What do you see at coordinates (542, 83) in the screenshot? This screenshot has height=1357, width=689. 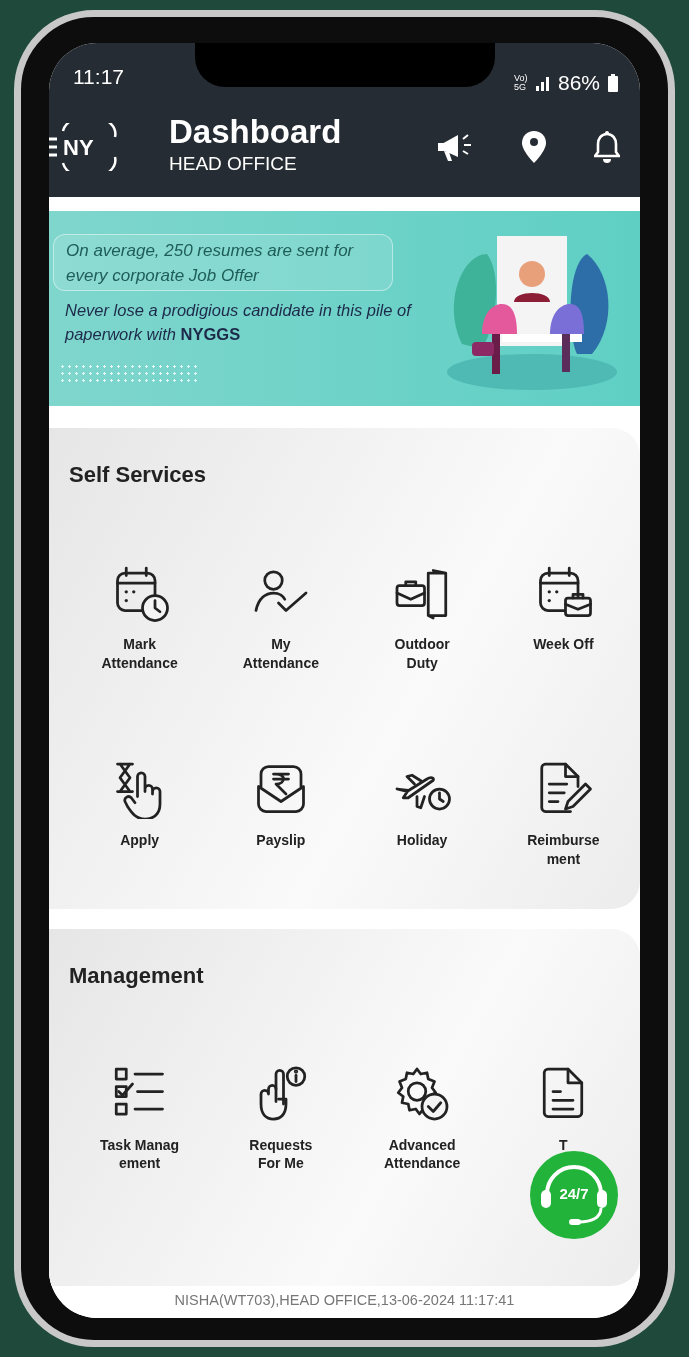 I see `signal-icon` at bounding box center [542, 83].